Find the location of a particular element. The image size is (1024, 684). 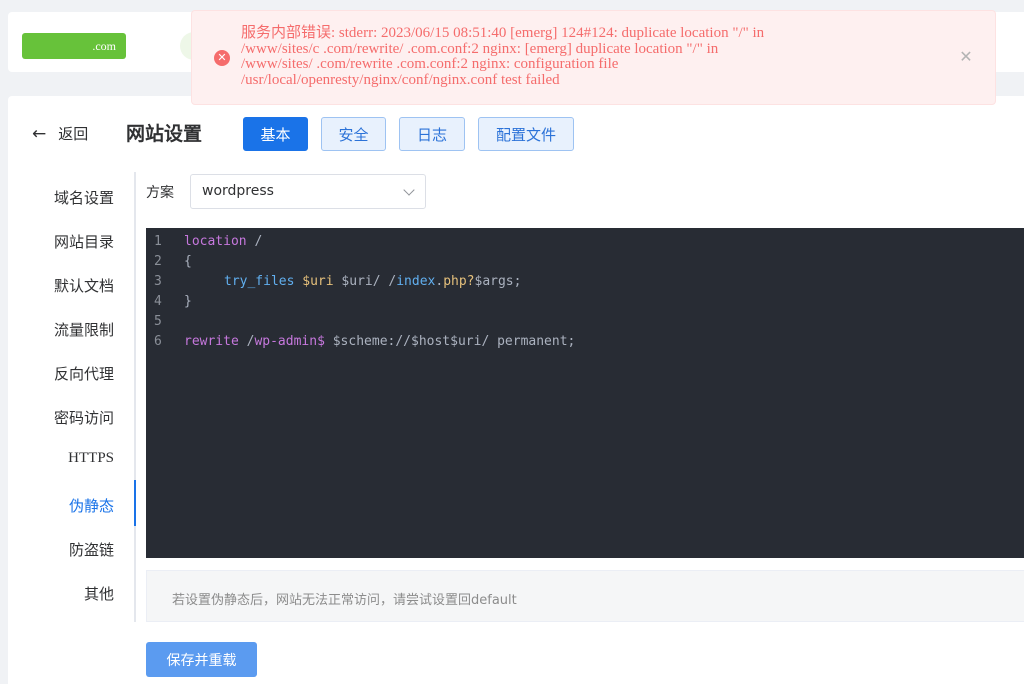

code-token: location is located at coordinates (215, 241).